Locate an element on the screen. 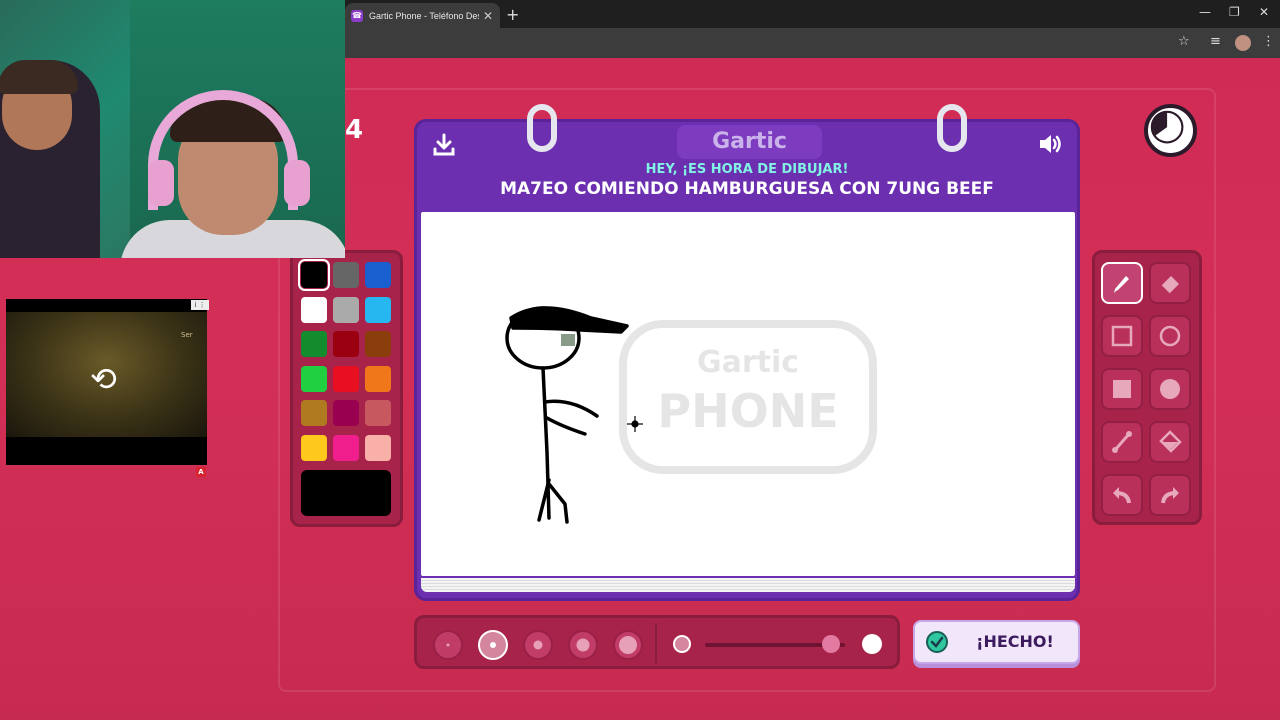  gartic-favicon-icon: ☎ is located at coordinates (357, 15).